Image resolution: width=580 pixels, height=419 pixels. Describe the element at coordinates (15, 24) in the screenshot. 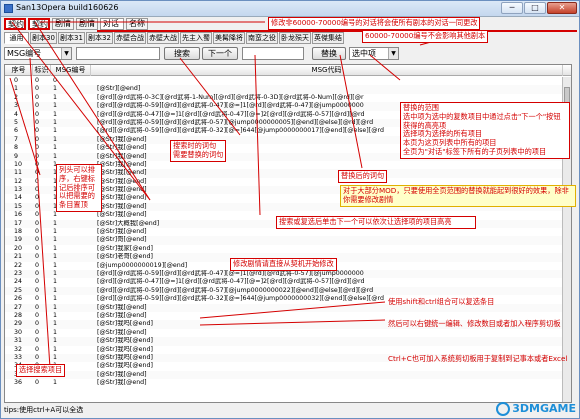

I see `tab-contract-1: 契约` at that location.